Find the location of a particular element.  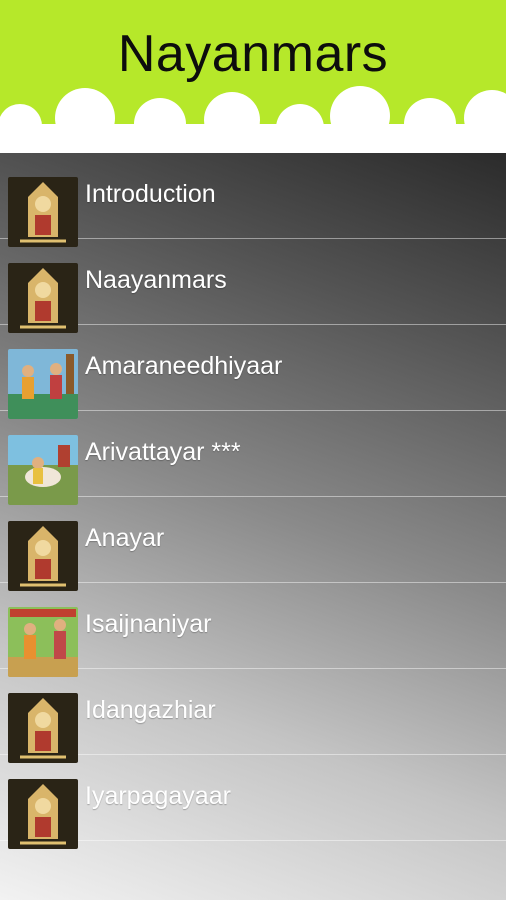

list-item-label: Amaraneedhiyaar is located at coordinates (184, 366).